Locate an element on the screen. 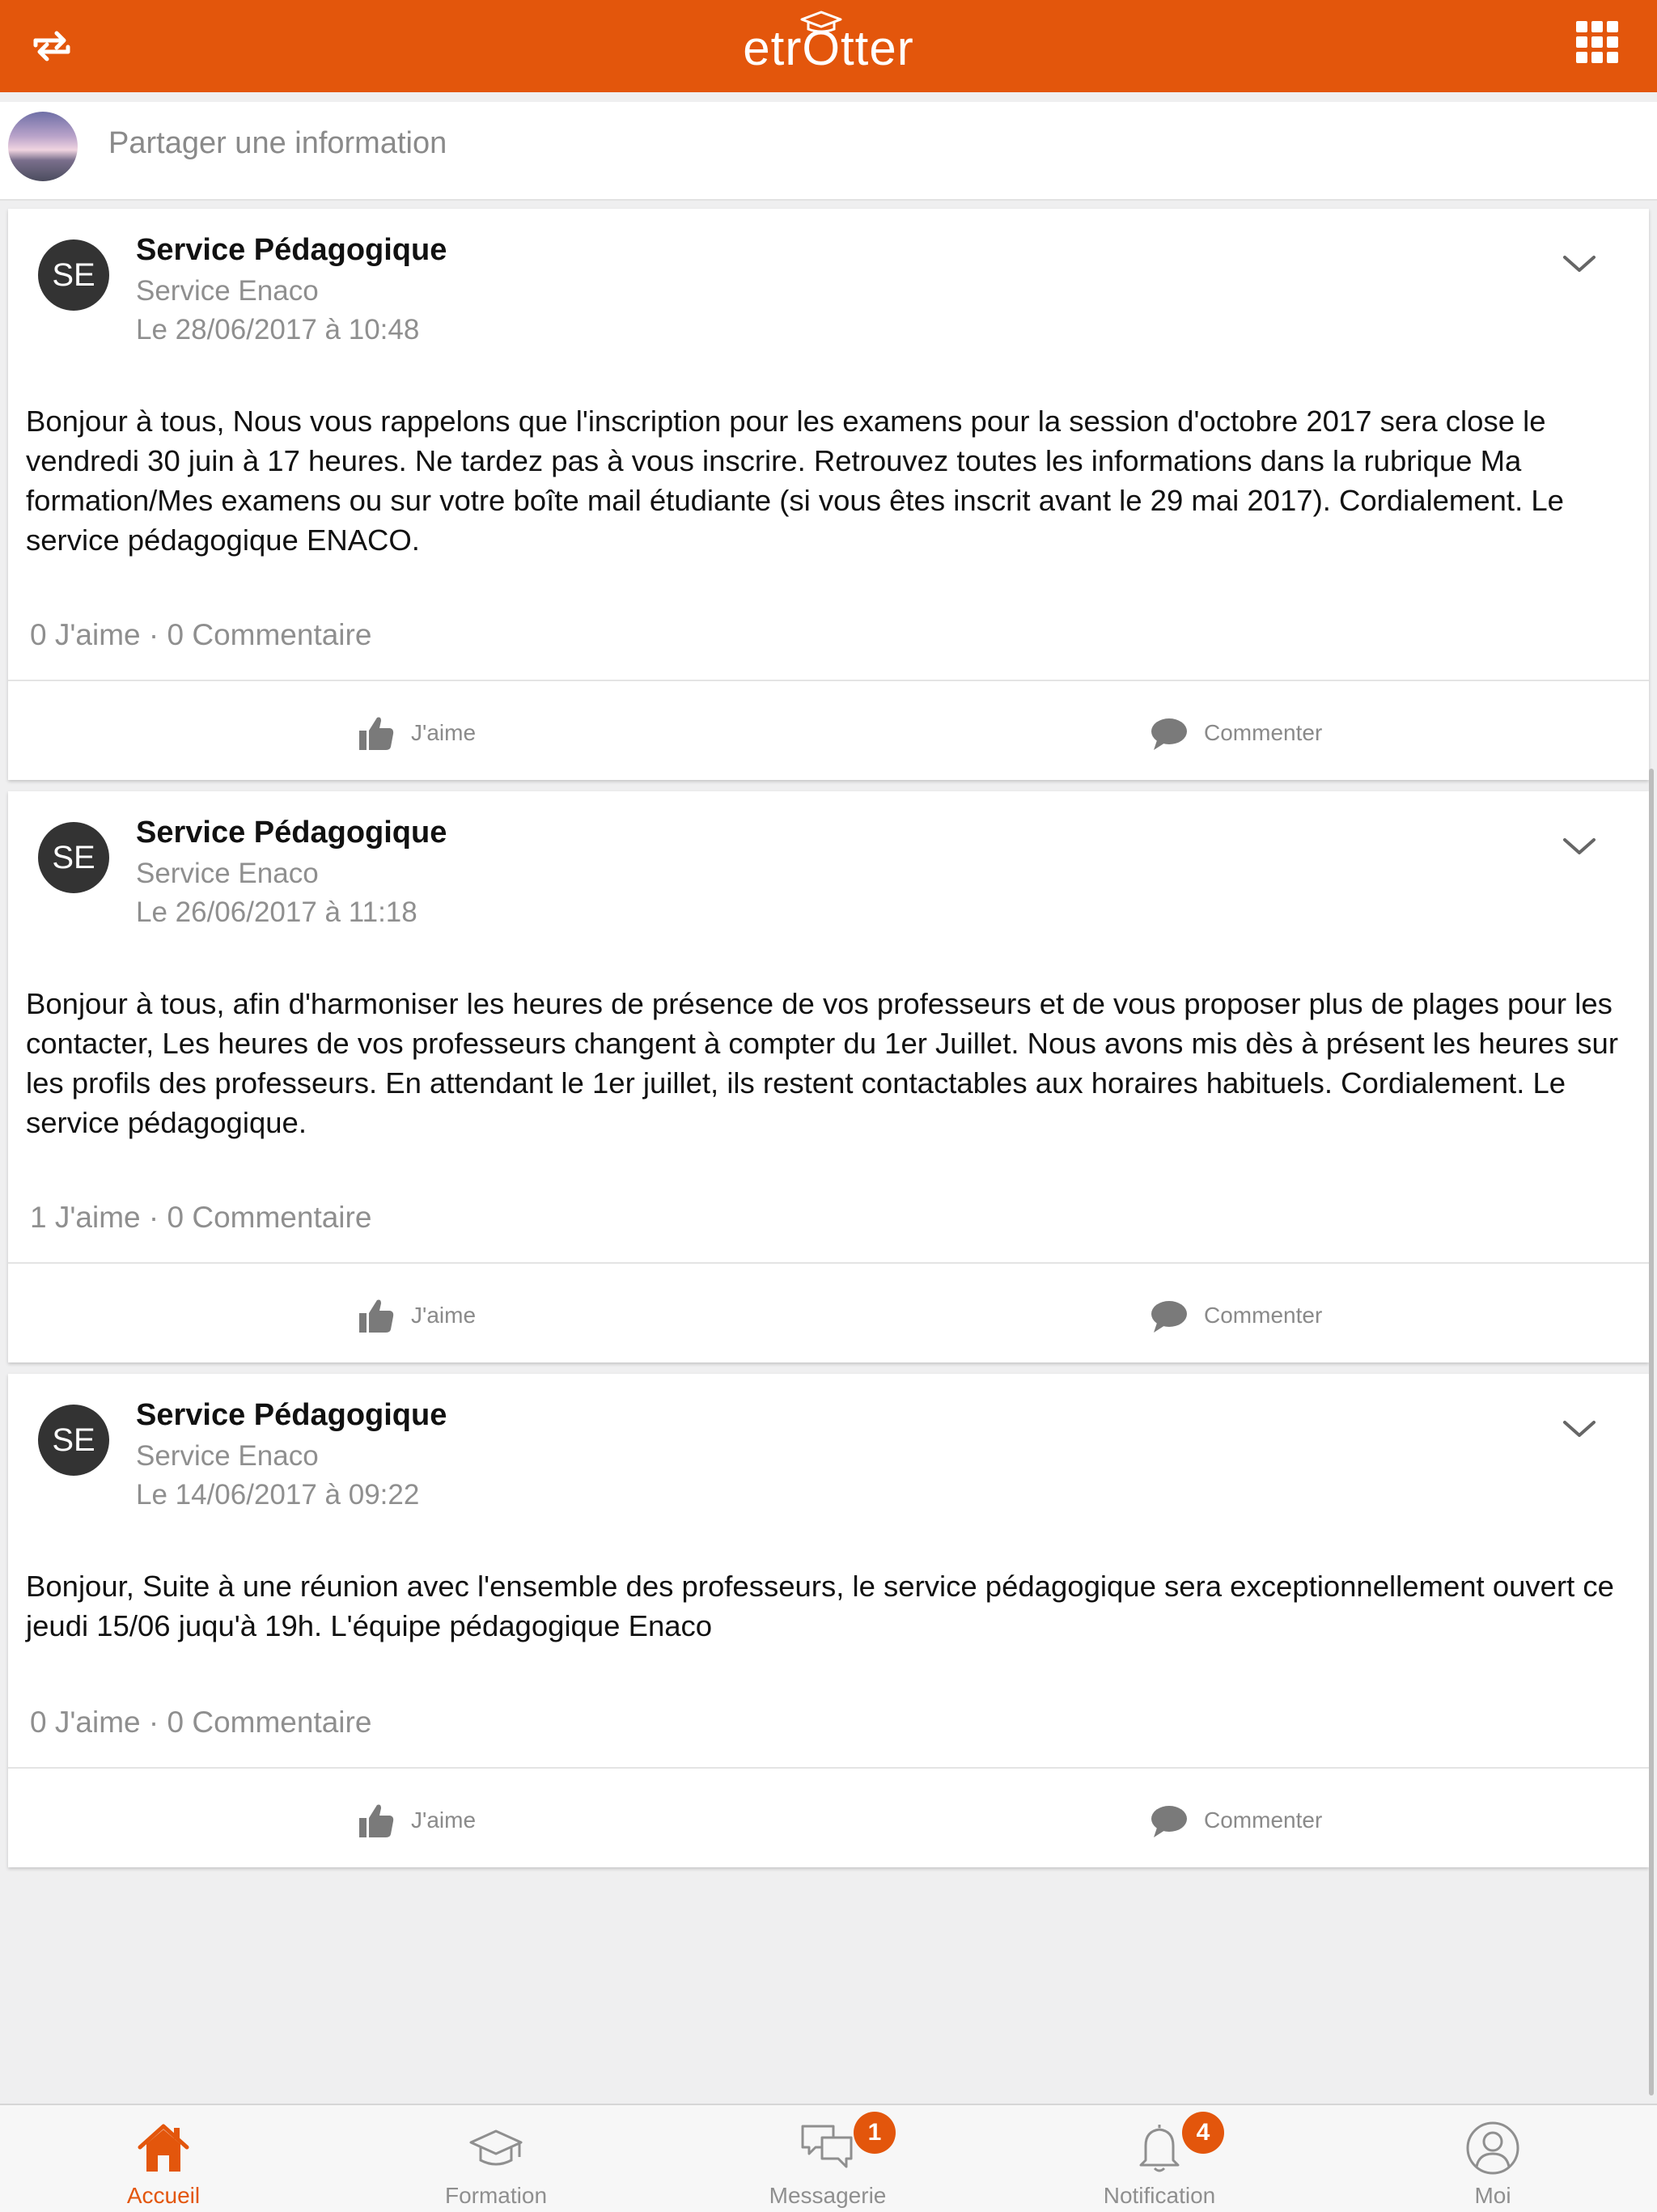 This screenshot has height=2212, width=1657. share-bar: Partager une information is located at coordinates (828, 151).